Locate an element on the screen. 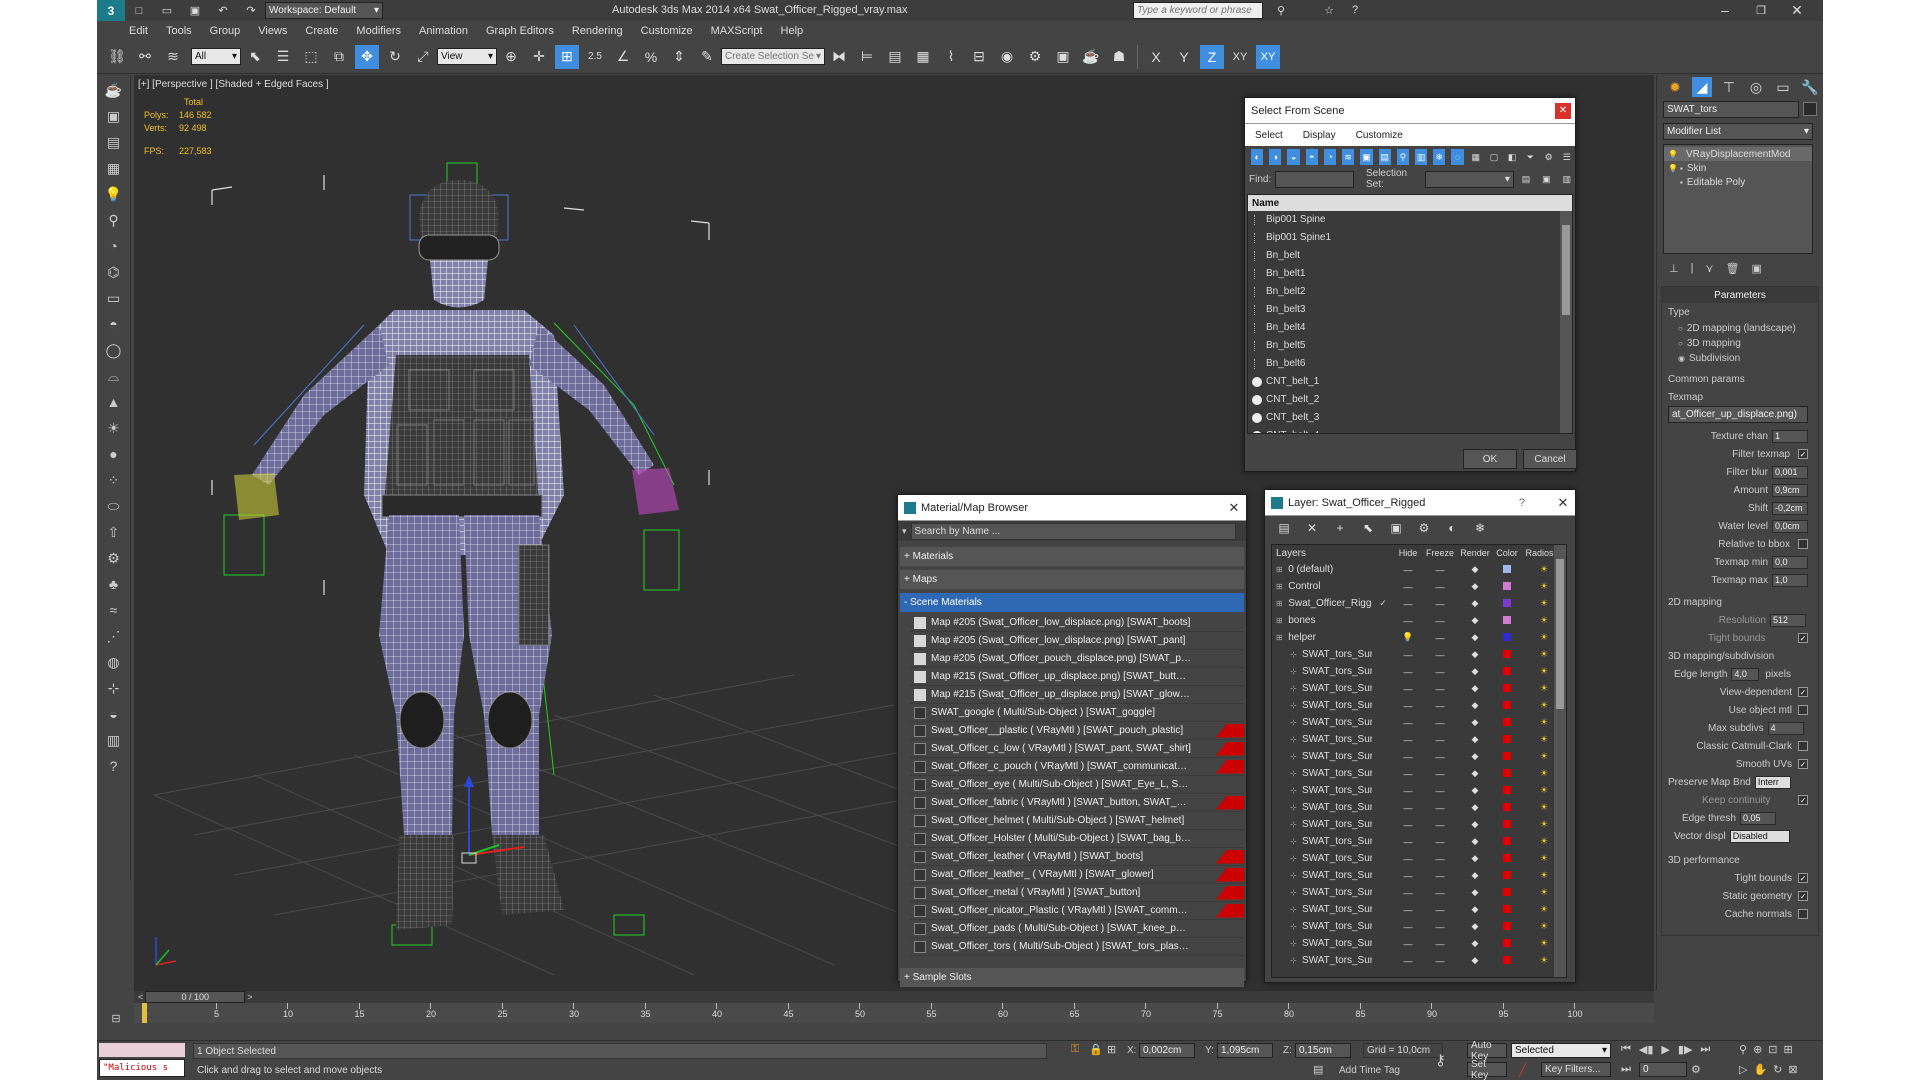 This screenshot has height=1080, width=1920. mini-curve-toggle: ⊟ is located at coordinates (116, 1020).